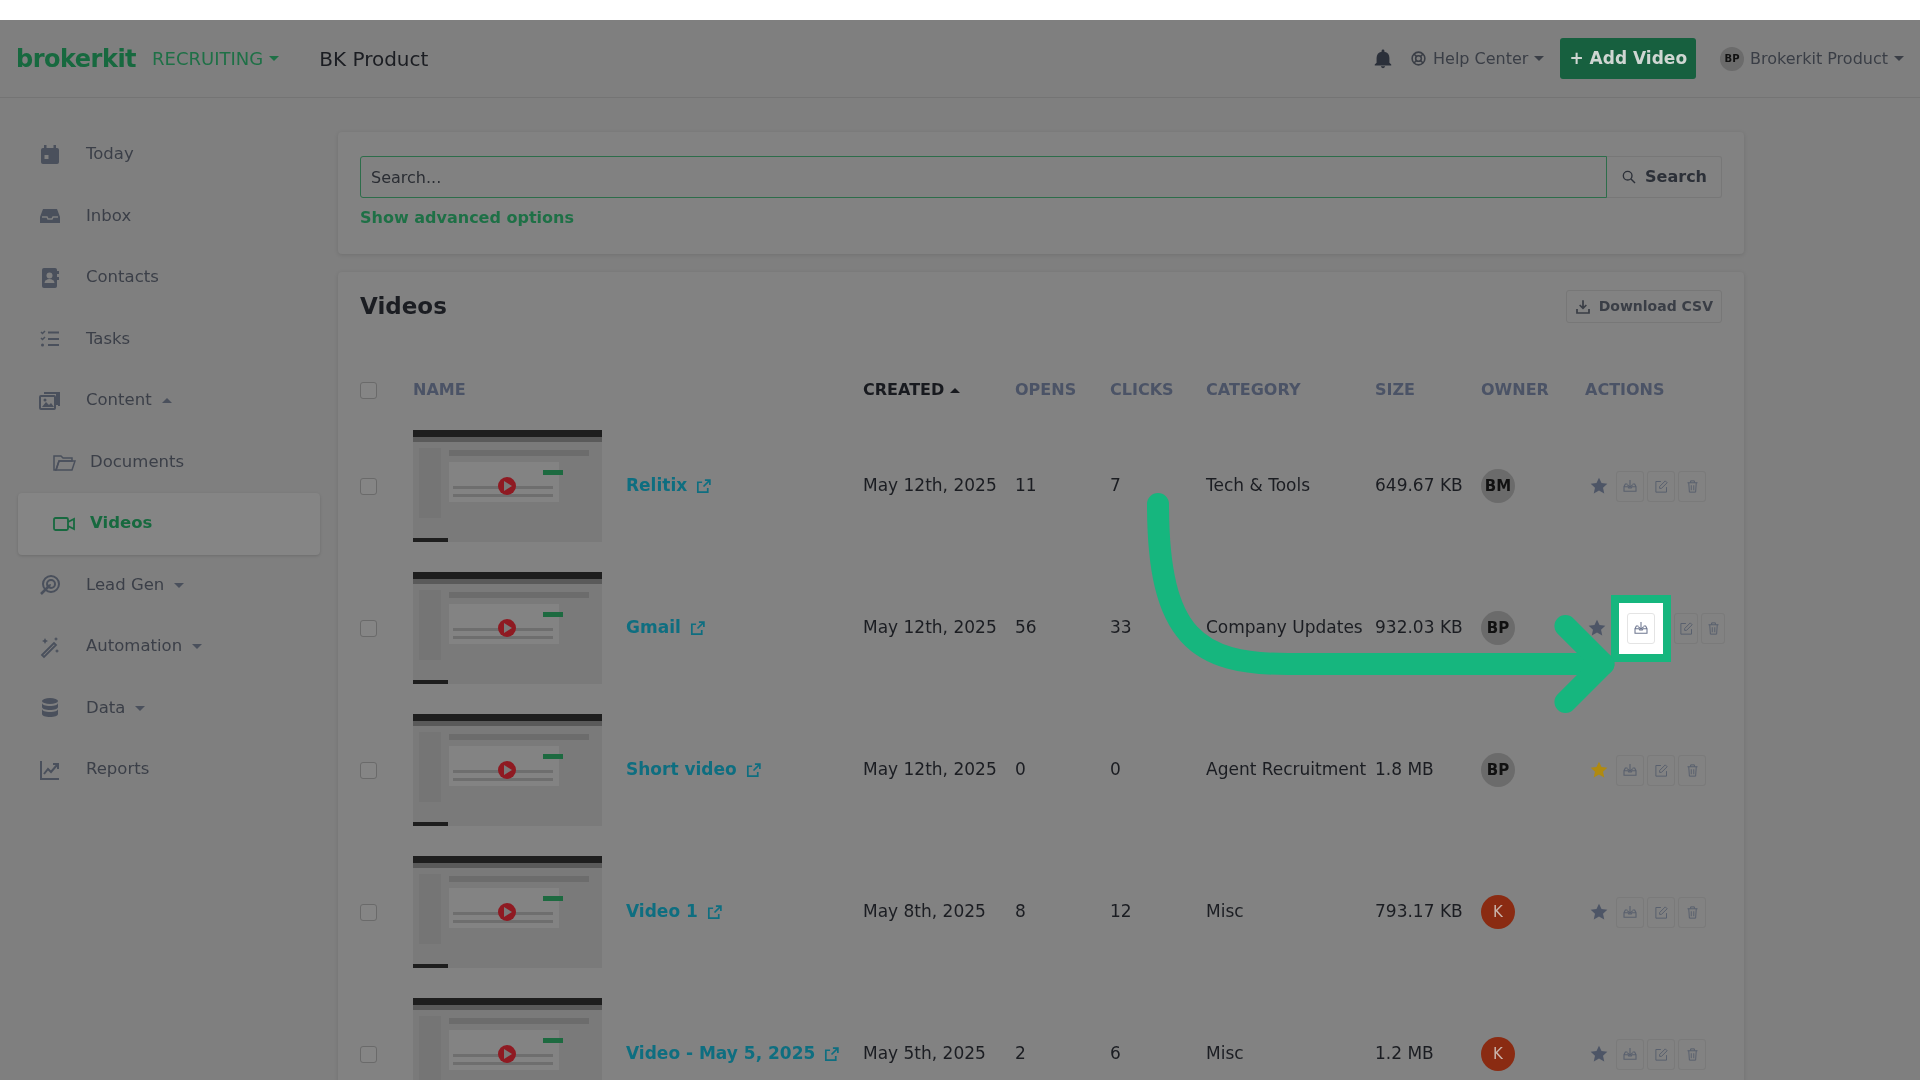 This screenshot has width=1920, height=1080. What do you see at coordinates (169, 216) in the screenshot?
I see `sidebar-item: Inbox` at bounding box center [169, 216].